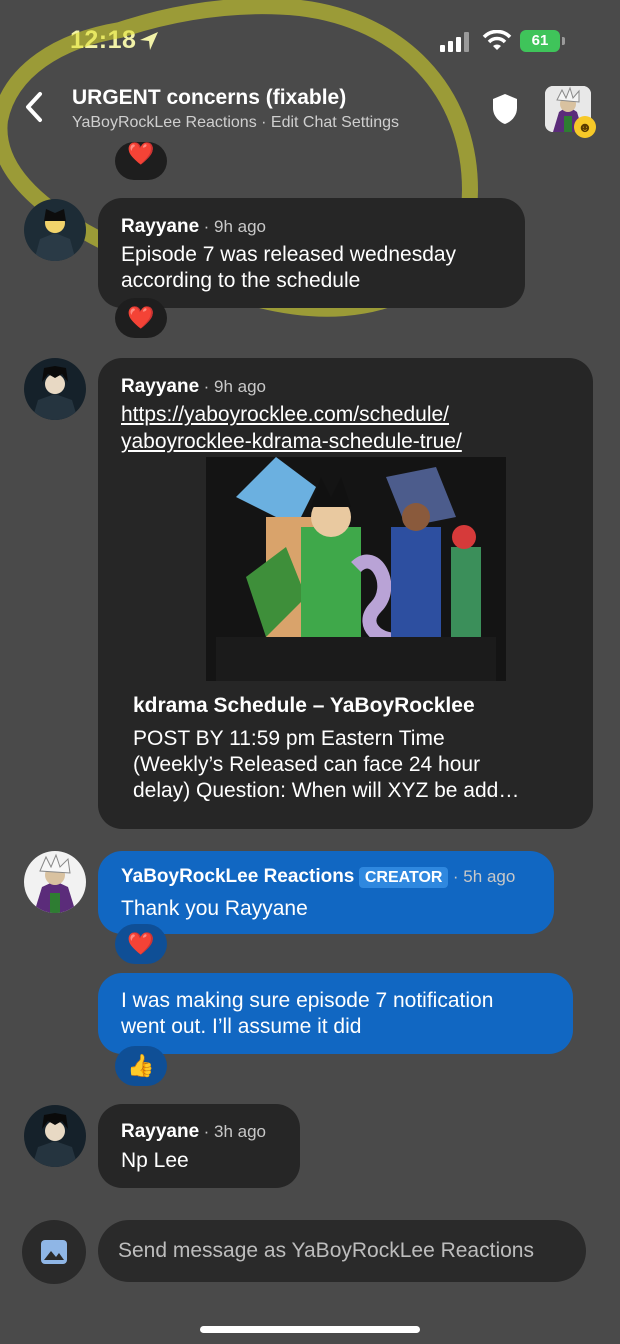 This screenshot has height=1344, width=620. I want to click on signal-icon, so click(454, 42).